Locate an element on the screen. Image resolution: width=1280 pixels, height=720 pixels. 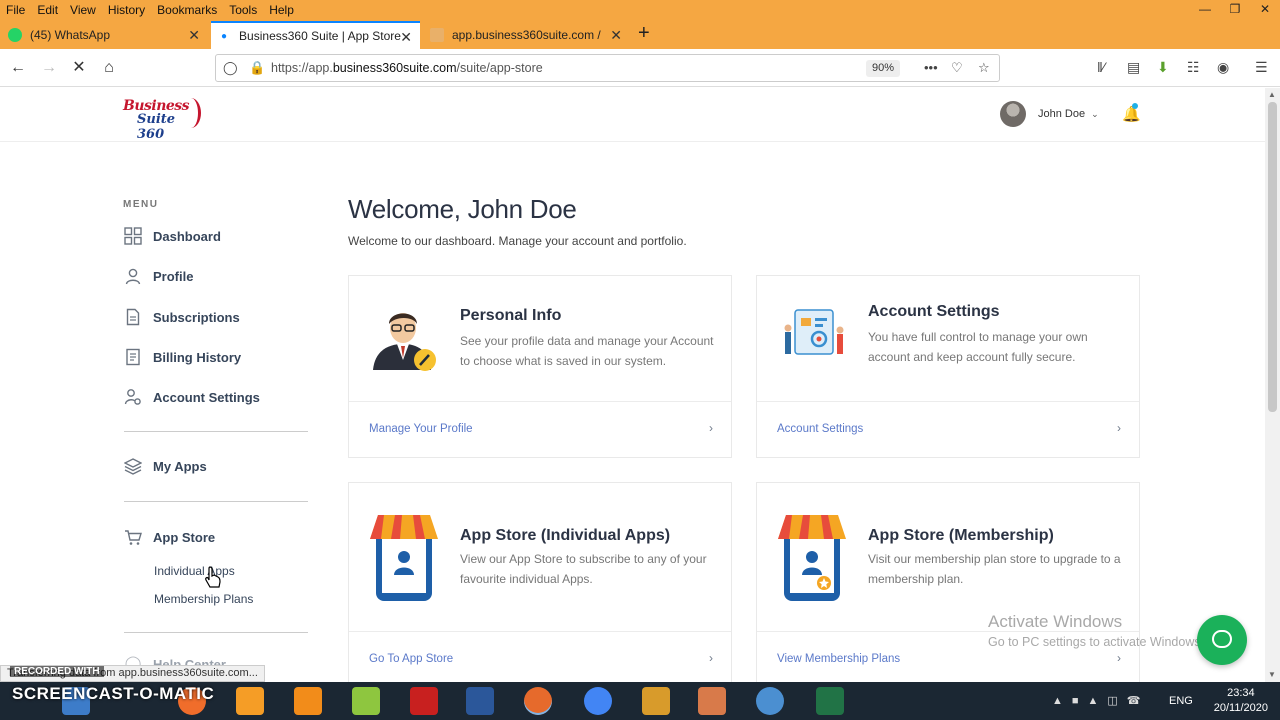
menu-view: View is located at coordinates (83, 10).